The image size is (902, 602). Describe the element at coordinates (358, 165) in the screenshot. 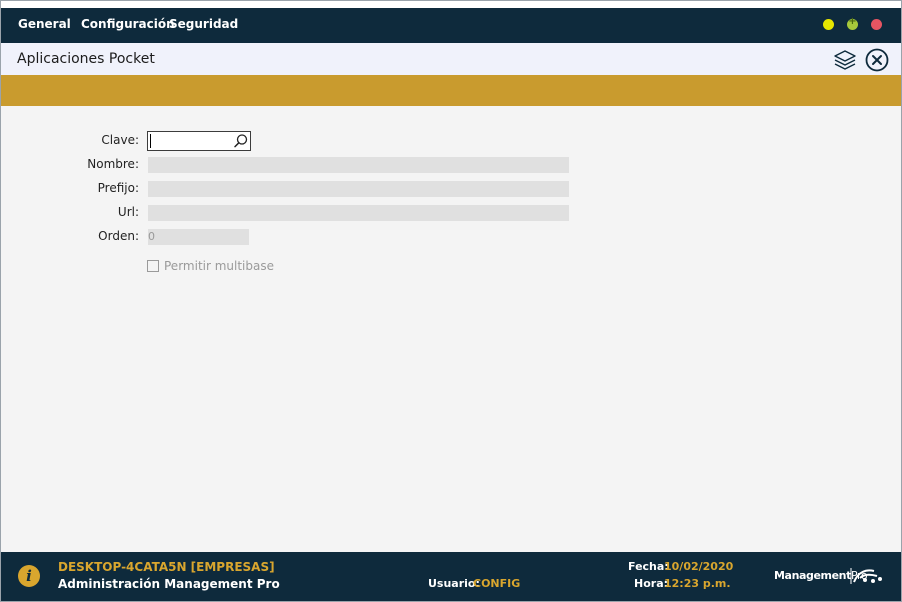

I see `nombre-field` at that location.